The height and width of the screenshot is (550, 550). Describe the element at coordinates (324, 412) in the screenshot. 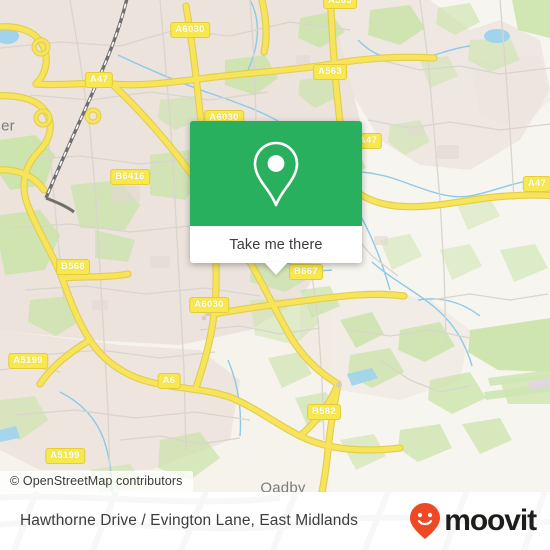

I see `road-shield: B582` at that location.